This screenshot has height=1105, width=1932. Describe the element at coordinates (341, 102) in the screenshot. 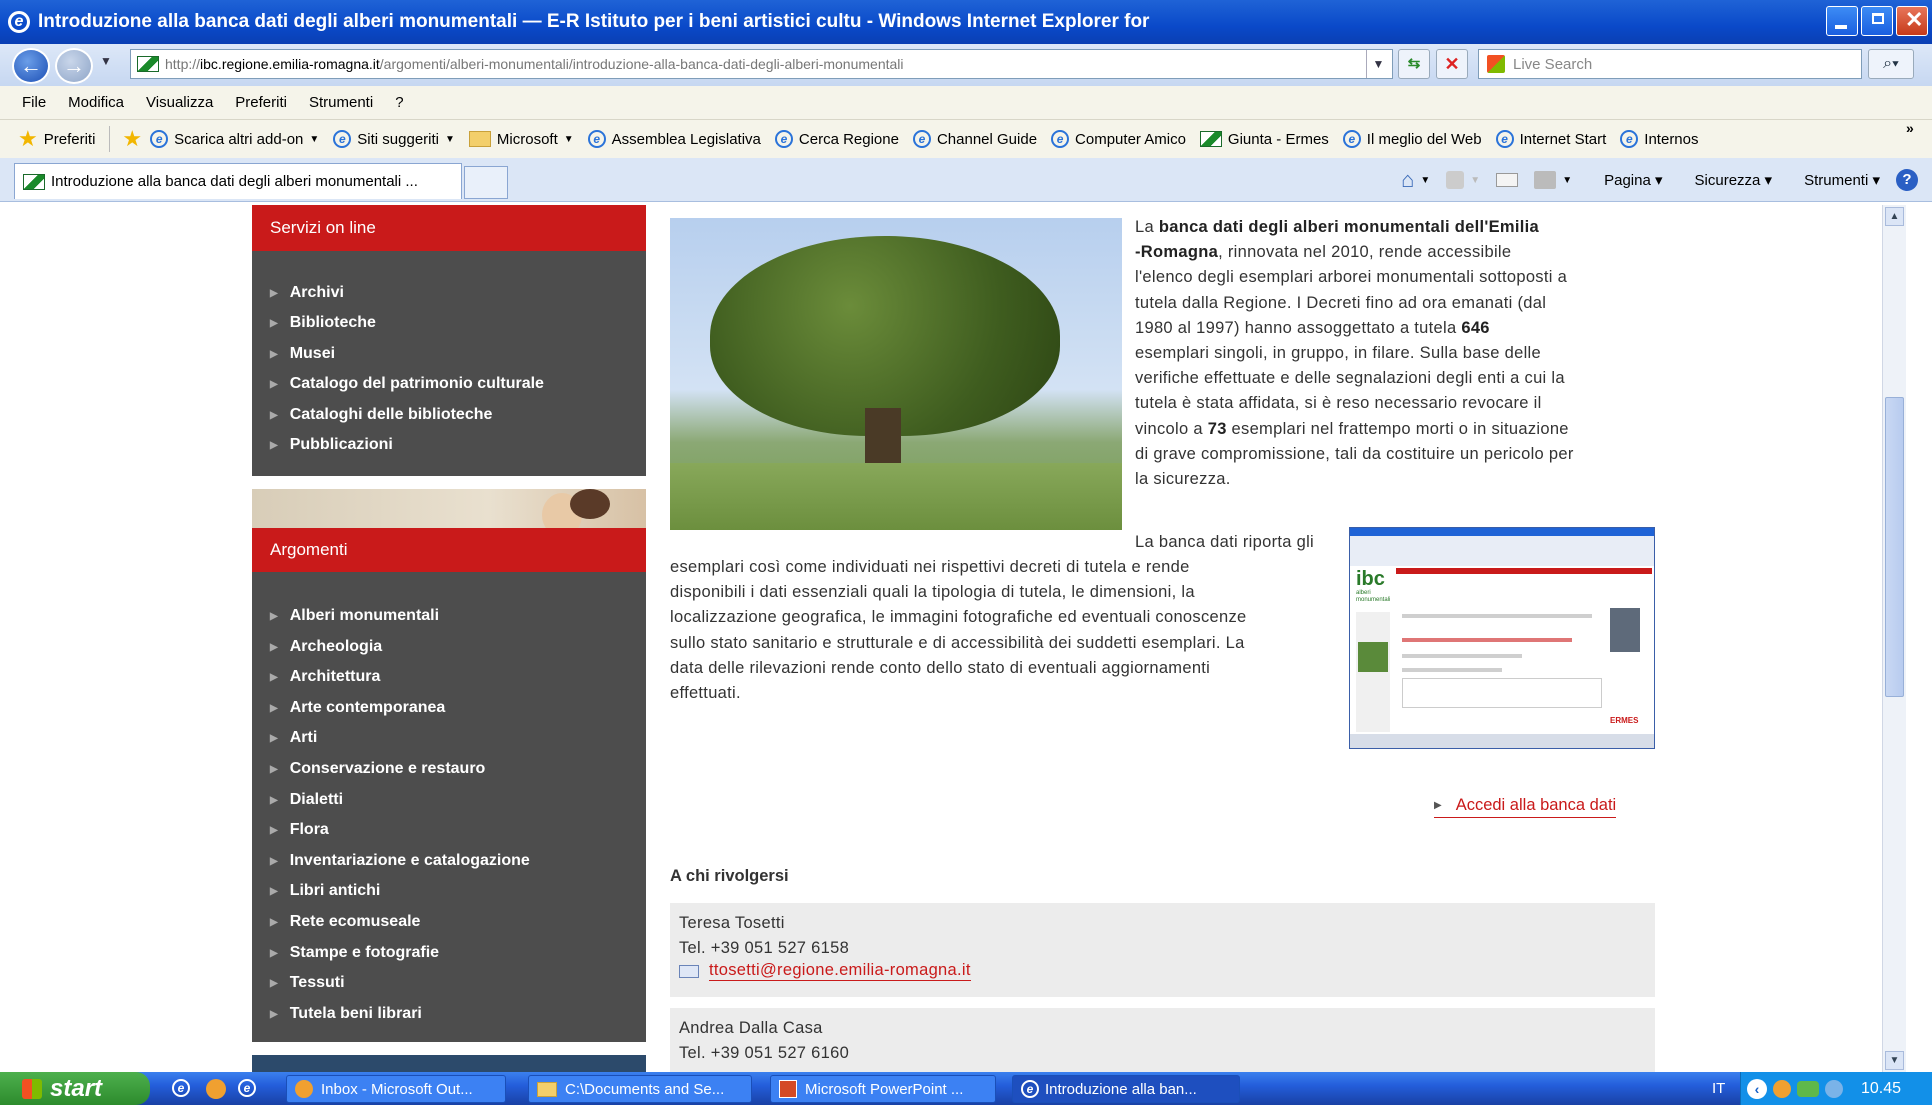

I see `menu-strumenti: Strumenti` at that location.